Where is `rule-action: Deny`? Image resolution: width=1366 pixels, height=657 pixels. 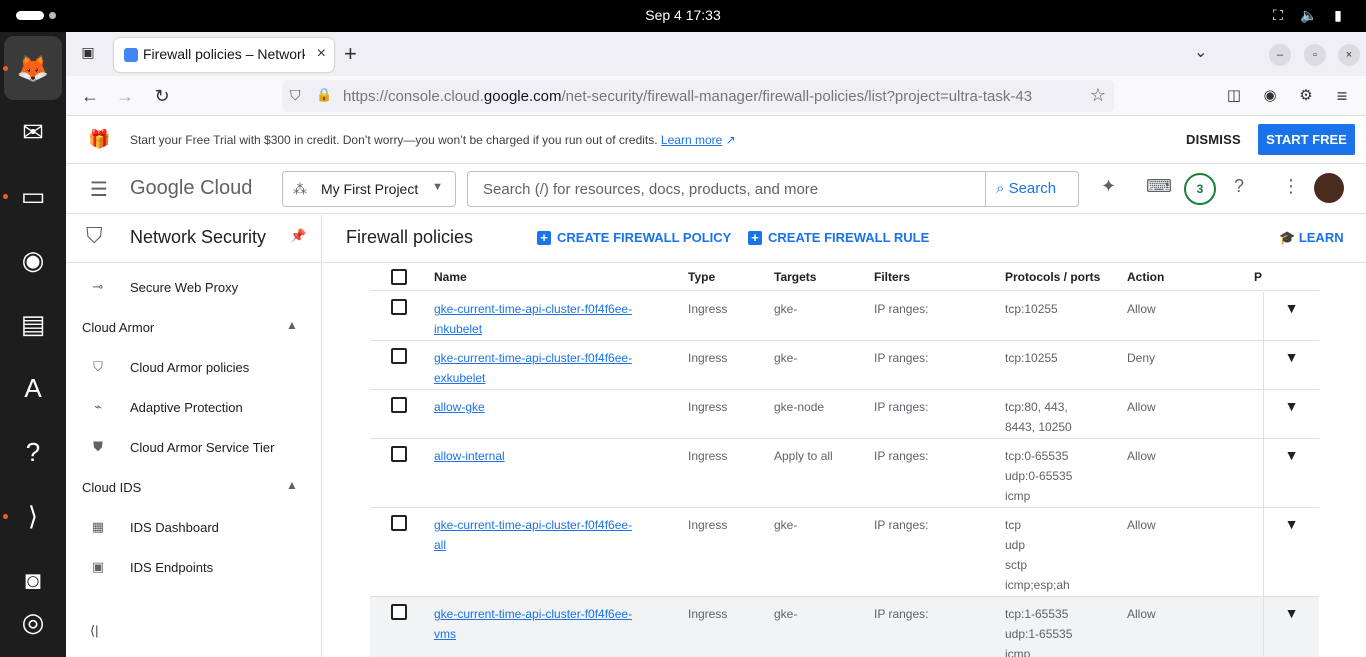 rule-action: Deny is located at coordinates (1141, 358).